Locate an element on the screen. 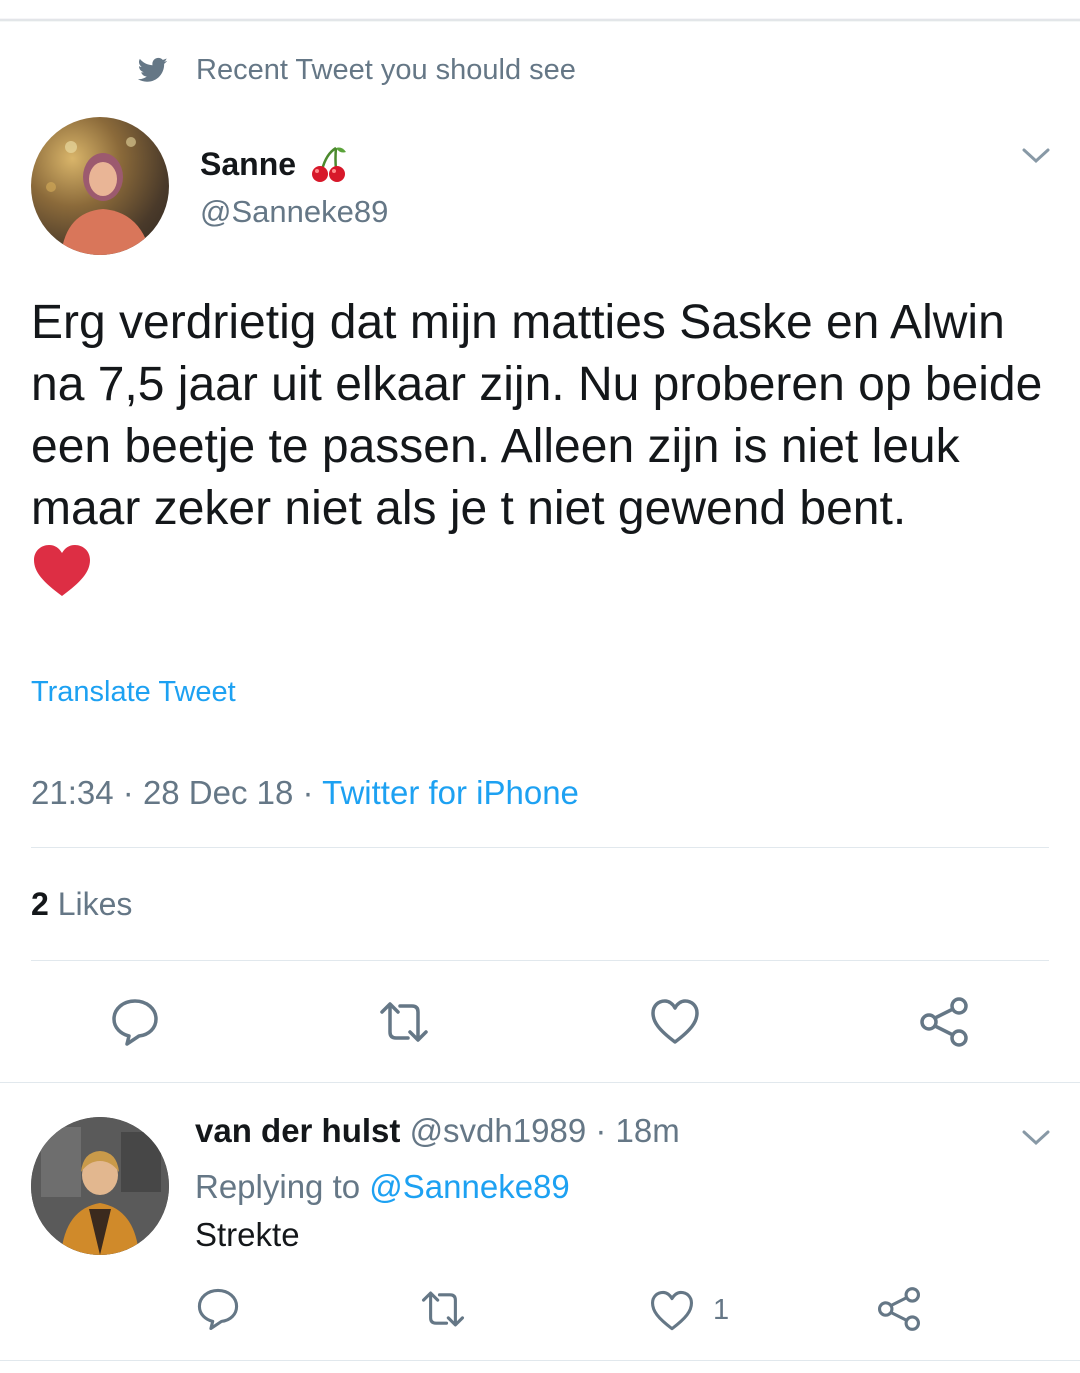 The image size is (1080, 1373). tweet-date: 28 Dec 18 is located at coordinates (218, 792).